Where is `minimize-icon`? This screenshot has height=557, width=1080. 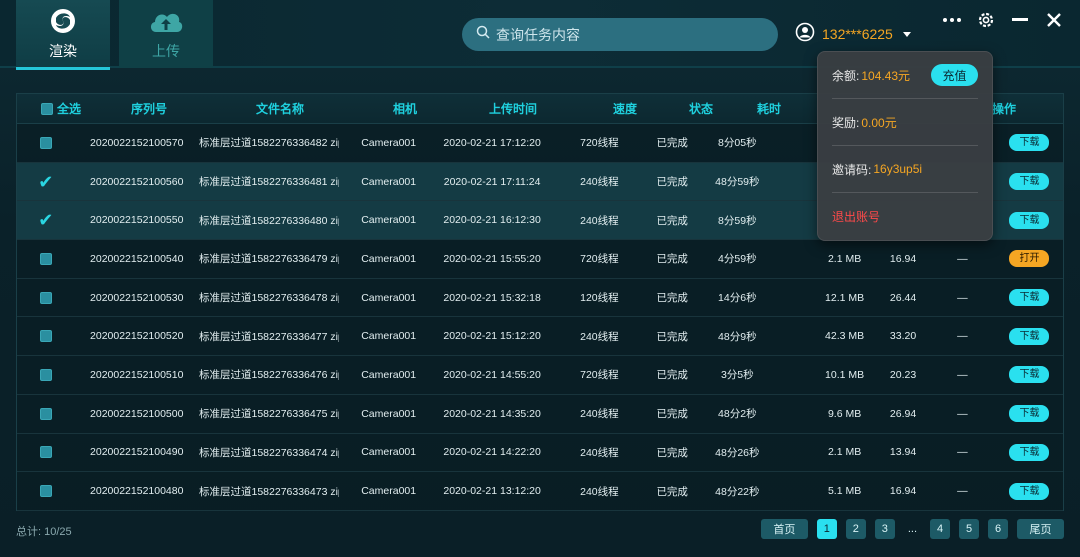
minimize-icon is located at coordinates (1020, 20).